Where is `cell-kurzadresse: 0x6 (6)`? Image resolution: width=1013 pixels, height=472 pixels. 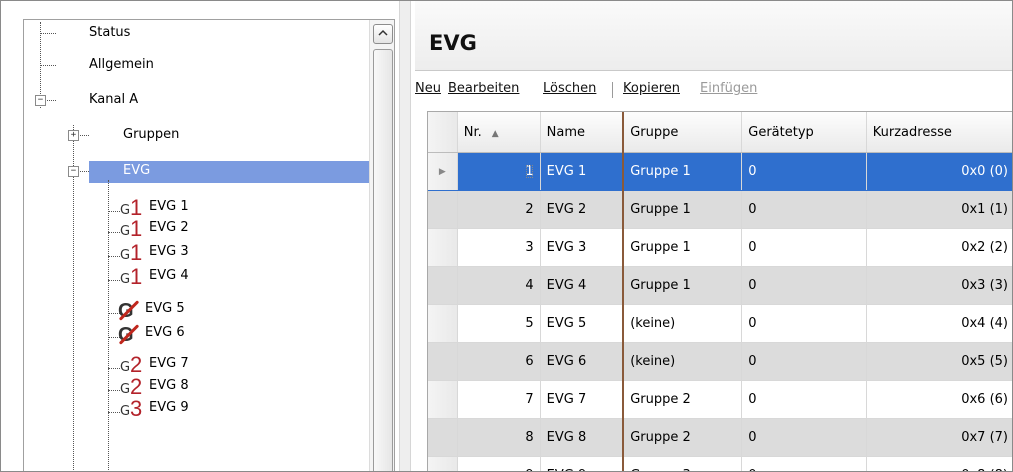
cell-kurzadresse: 0x6 (6) is located at coordinates (939, 399).